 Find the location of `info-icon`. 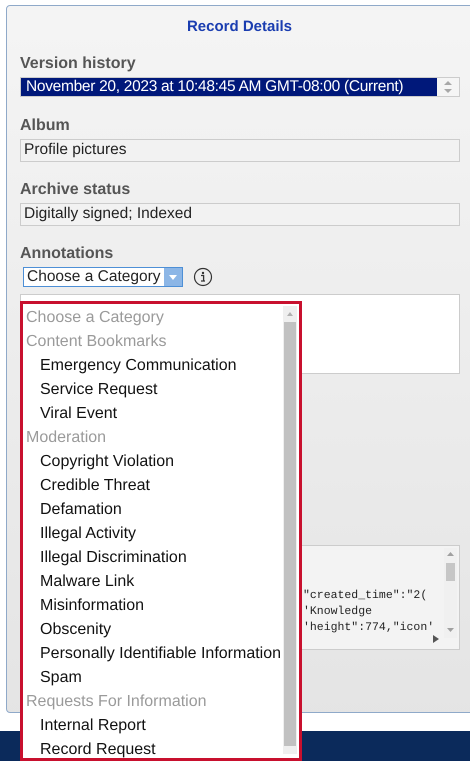

info-icon is located at coordinates (202, 277).